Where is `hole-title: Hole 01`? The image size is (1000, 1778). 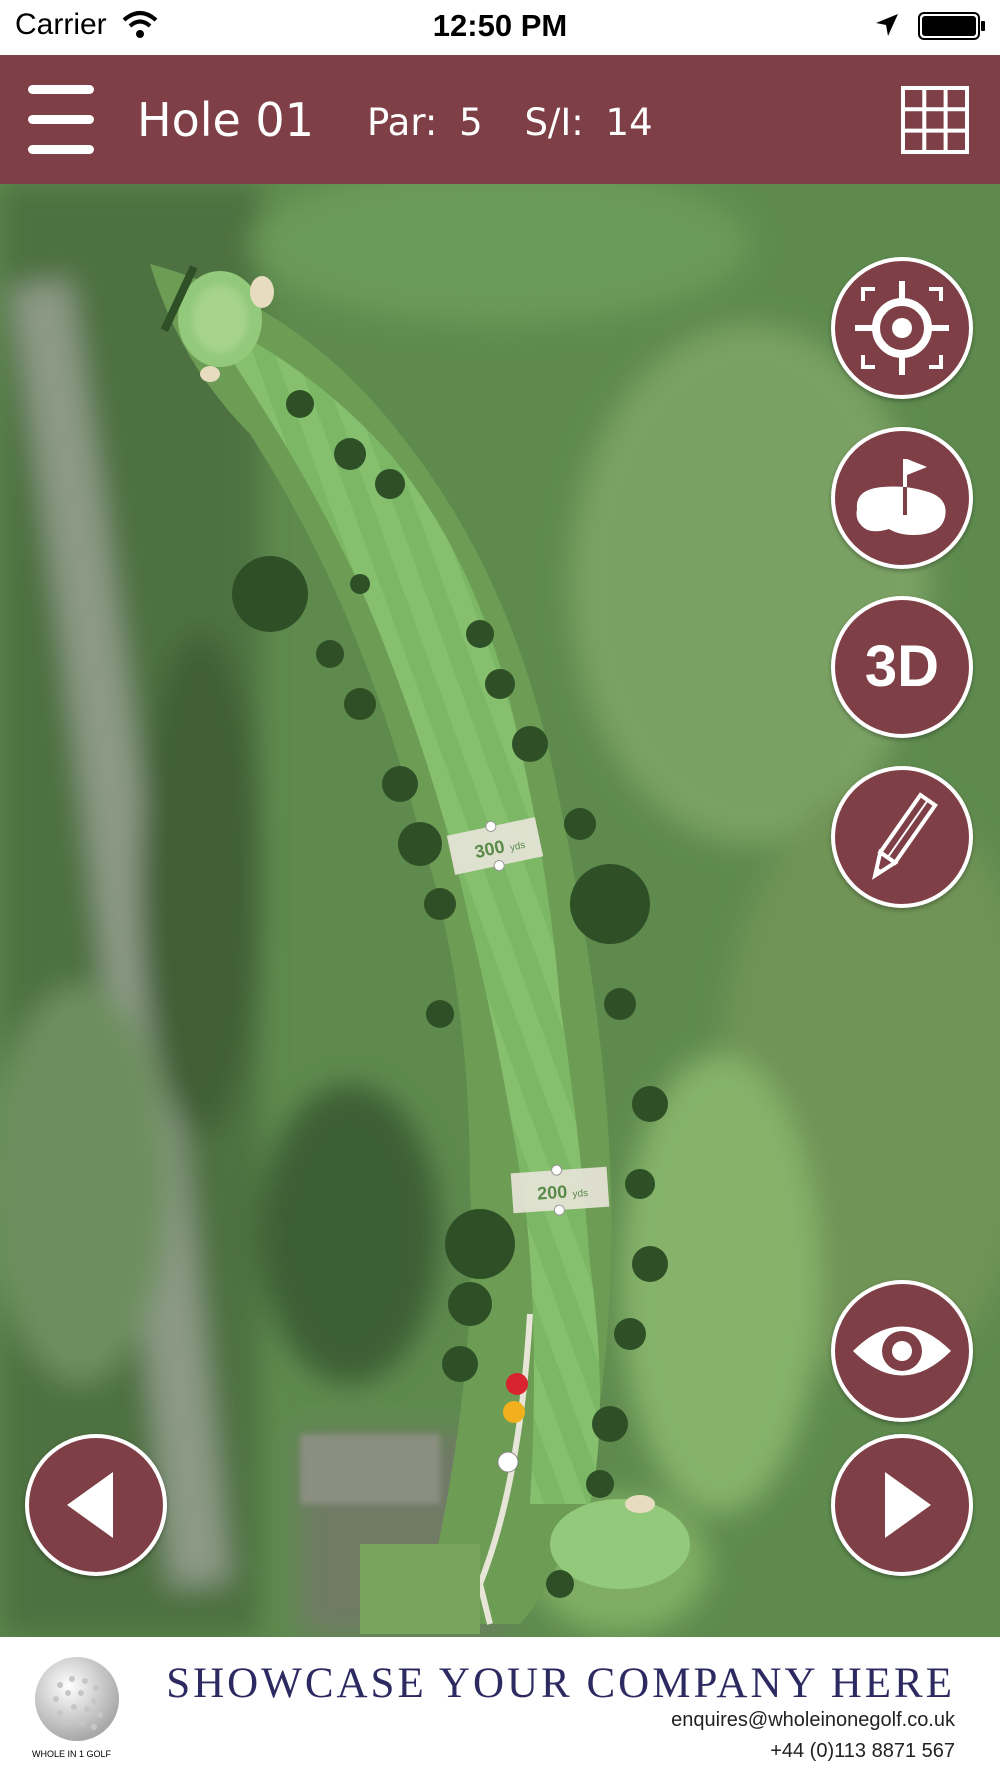
hole-title: Hole 01 is located at coordinates (225, 120).